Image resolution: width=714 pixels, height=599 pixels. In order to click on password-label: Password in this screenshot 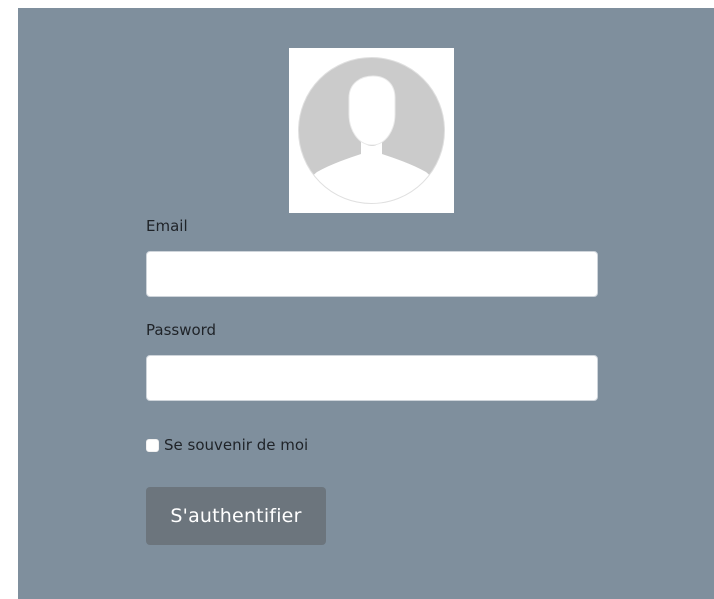, I will do `click(181, 330)`.